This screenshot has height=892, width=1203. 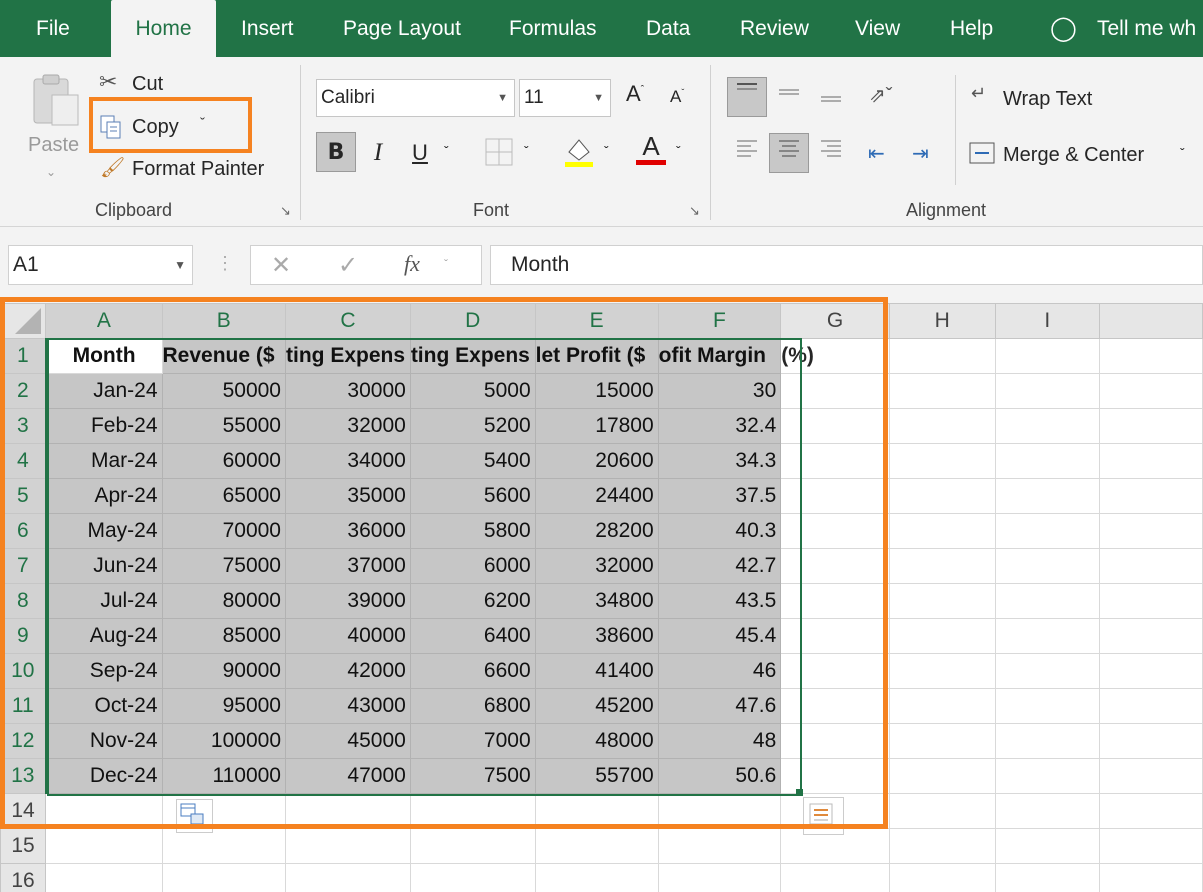 I want to click on table-cell: 32.4, so click(x=719, y=426).